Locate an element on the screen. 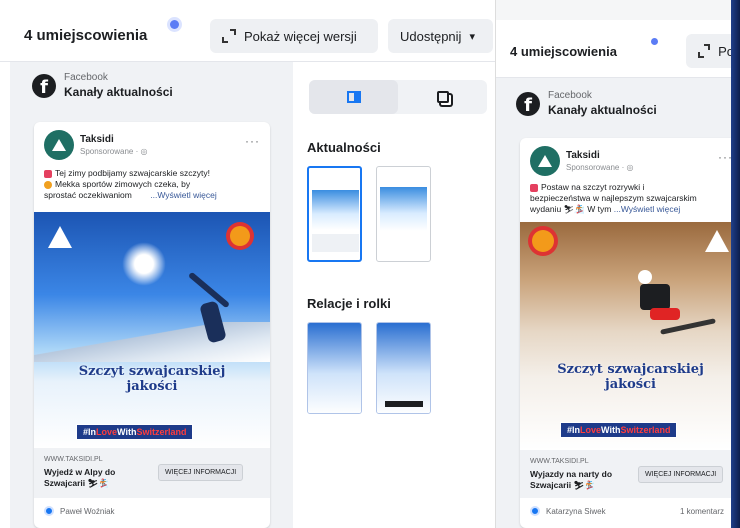 The width and height of the screenshot is (740, 528). link-title-line: Wyjazdy na narty do is located at coordinates (571, 474).